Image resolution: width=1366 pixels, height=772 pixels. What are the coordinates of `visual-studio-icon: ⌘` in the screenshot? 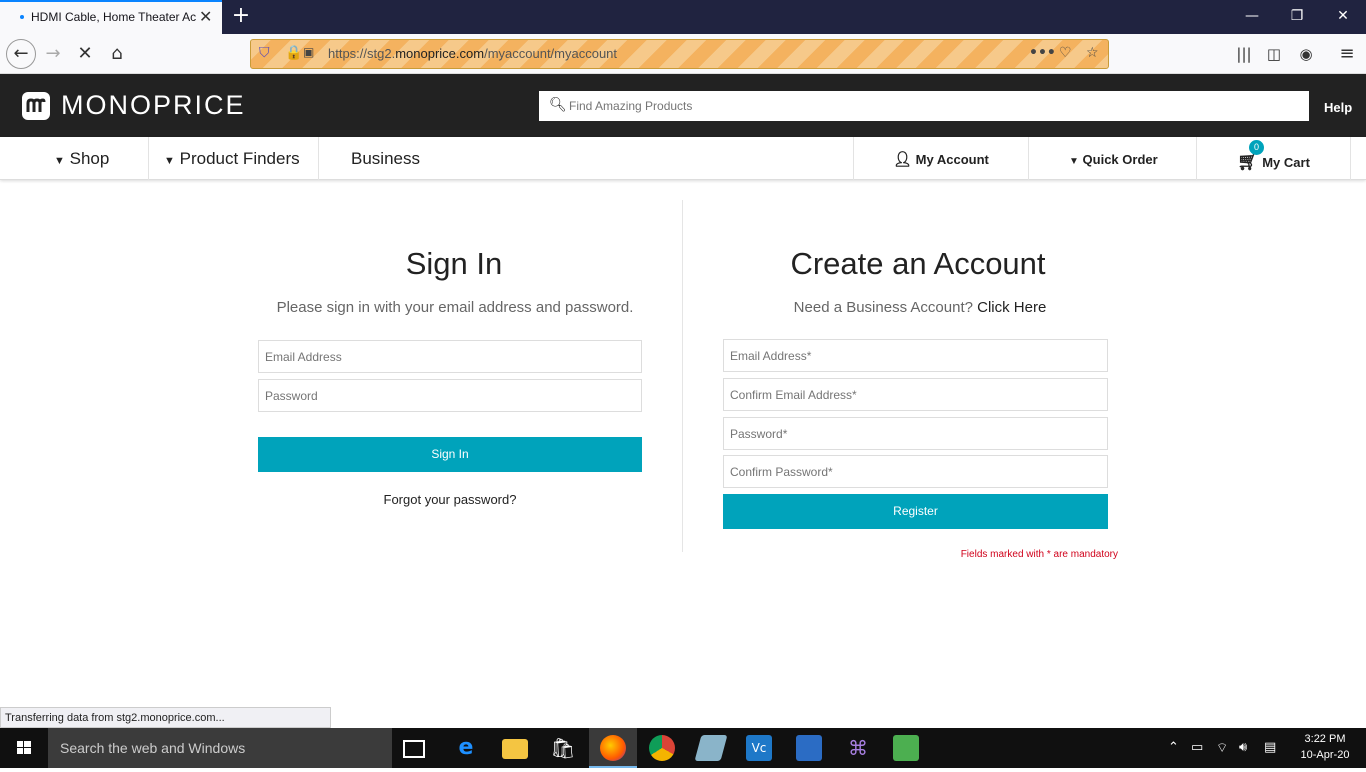 It's located at (858, 748).